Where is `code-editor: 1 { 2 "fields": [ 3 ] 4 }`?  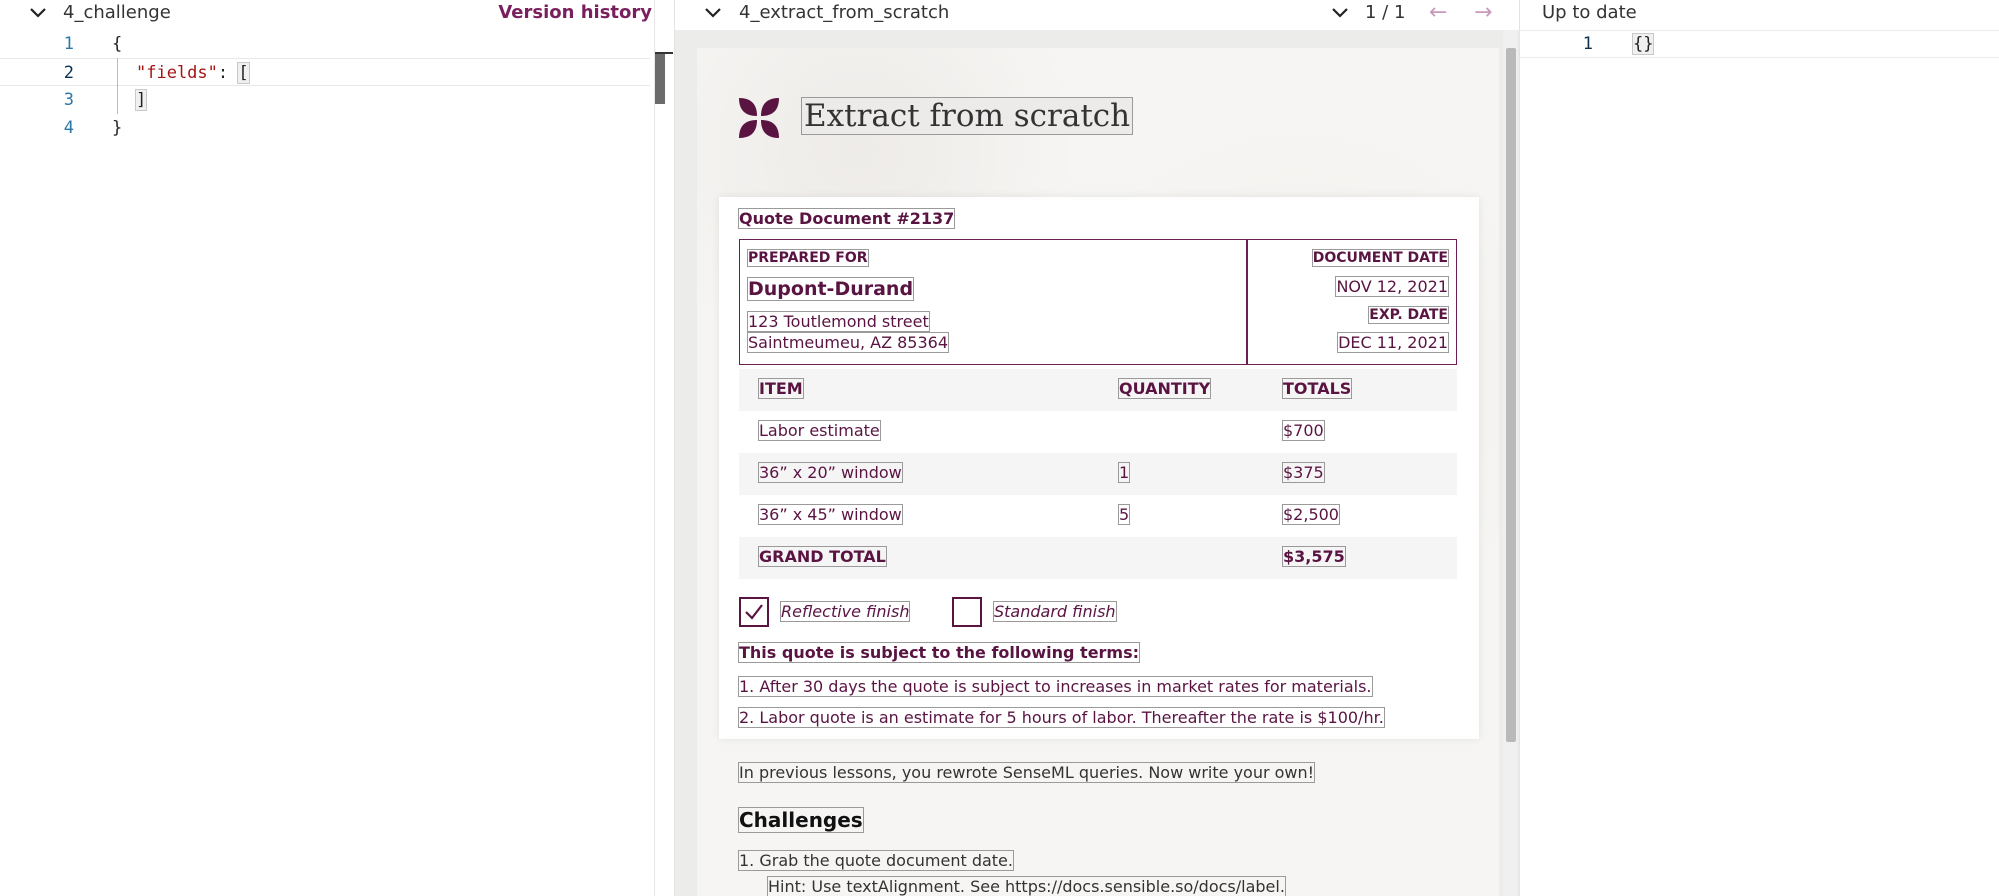 code-editor: 1 { 2 "fields": [ 3 ] 4 } is located at coordinates (325, 86).